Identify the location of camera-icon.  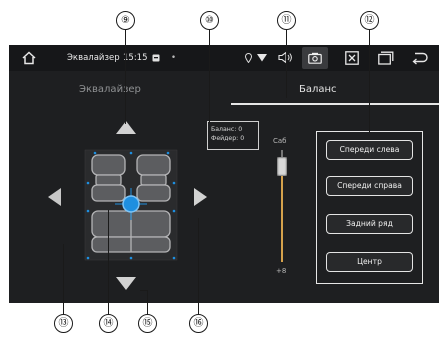
(315, 58).